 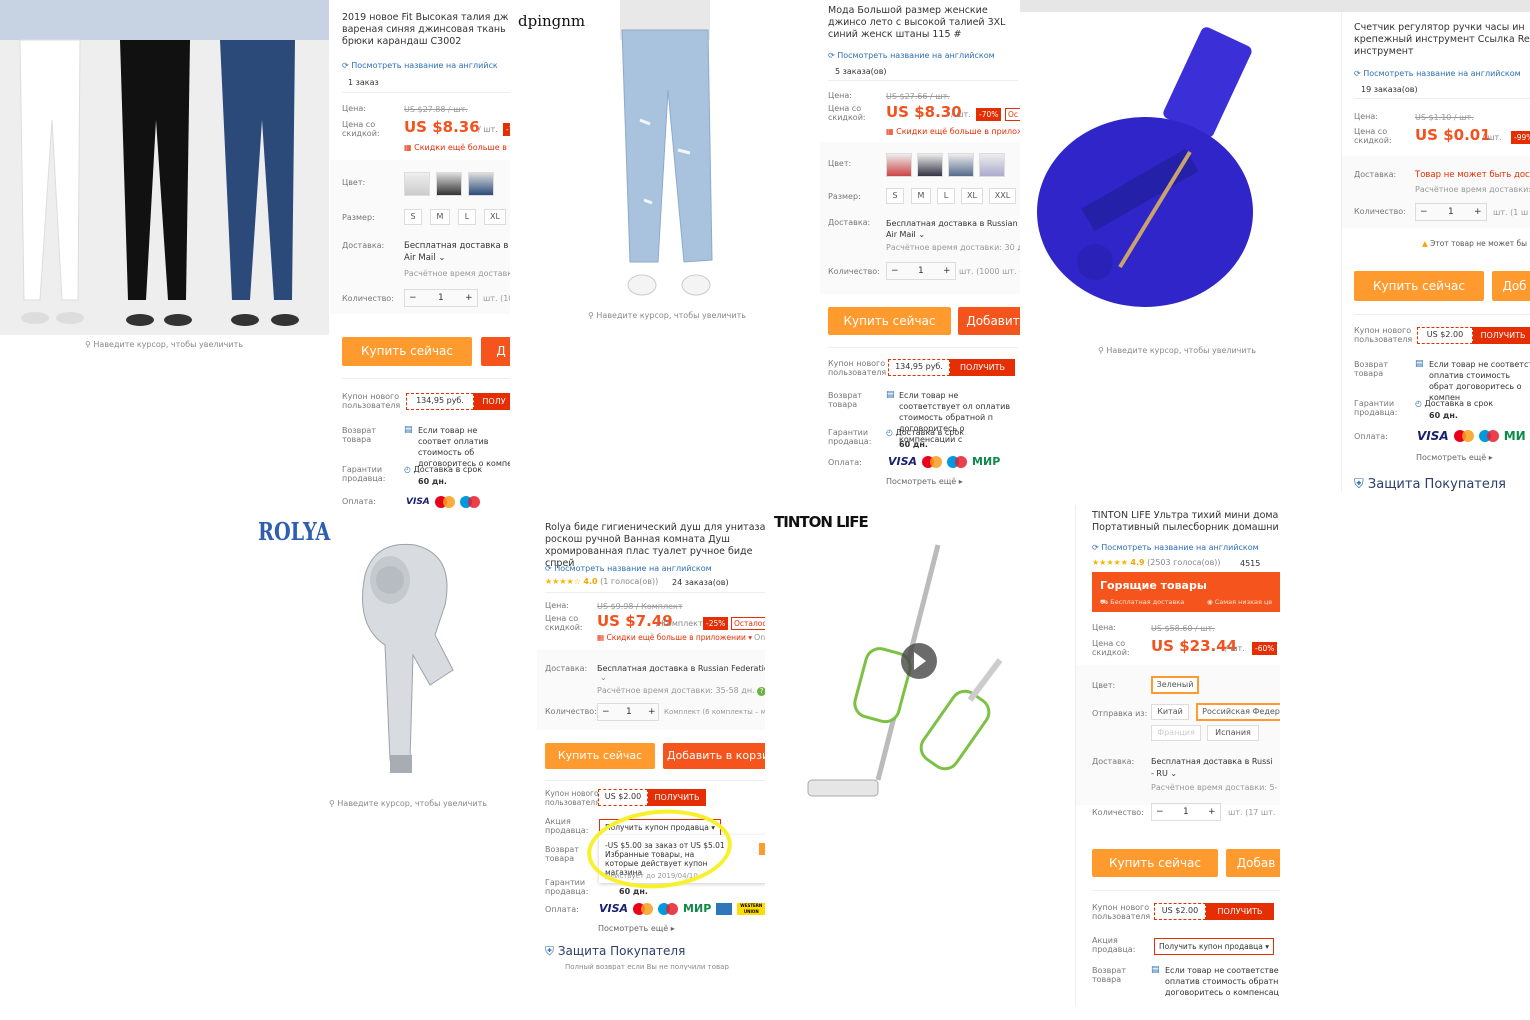 What do you see at coordinates (1170, 712) in the screenshot?
I see `ship-from-option: Китай` at bounding box center [1170, 712].